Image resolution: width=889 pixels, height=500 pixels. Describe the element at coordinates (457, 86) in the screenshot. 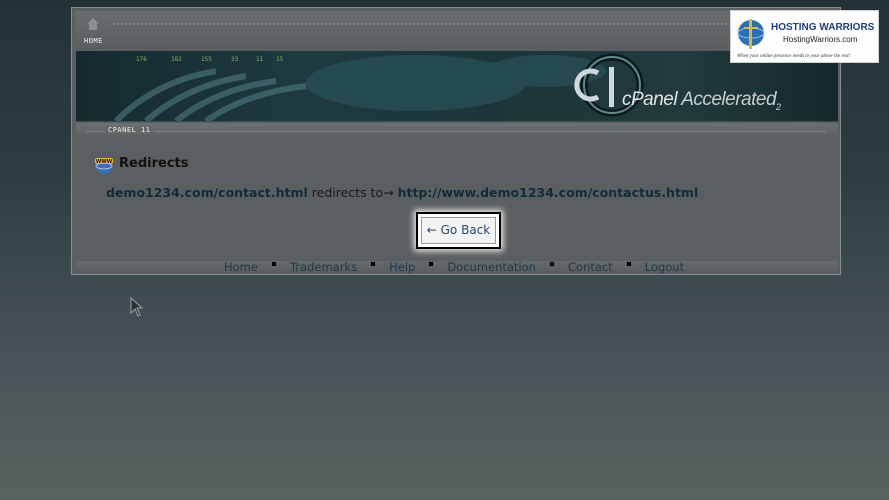

I see `cpanel-banner: 176 182 155 33 11 15 cPanel Accelerated2` at that location.